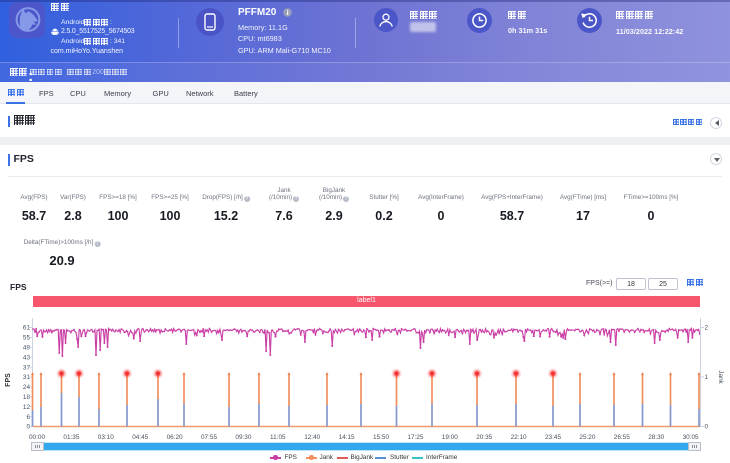 This screenshot has height=463, width=730. I want to click on svg-text: 26:55, so click(622, 437).